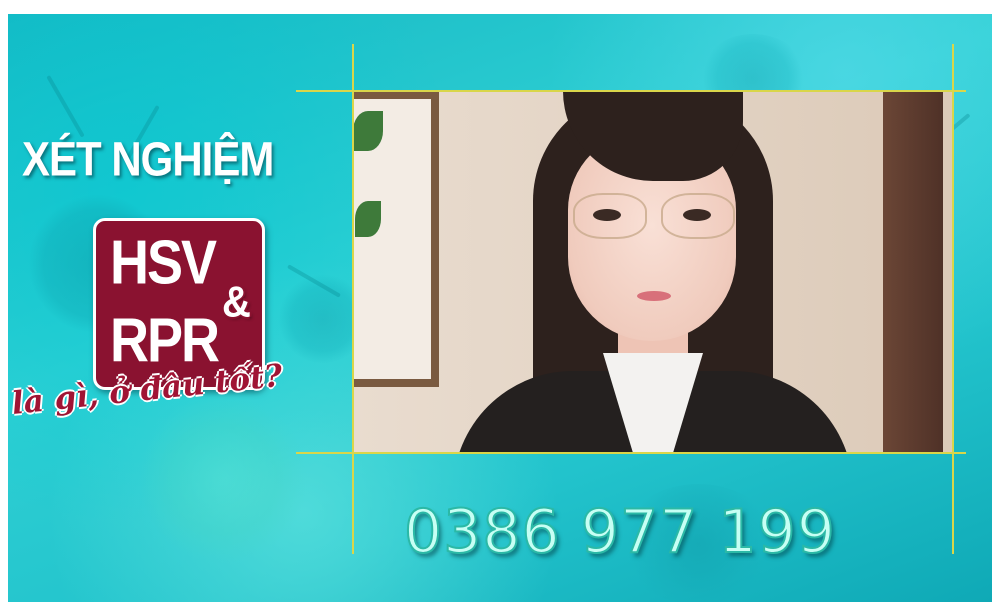 The image size is (1000, 608). I want to click on virus-decoration, so click(223, 479).